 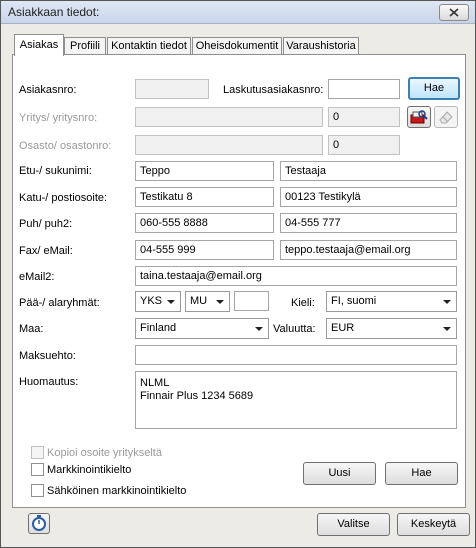 What do you see at coordinates (151, 301) in the screenshot?
I see `main-group-value: YKS` at bounding box center [151, 301].